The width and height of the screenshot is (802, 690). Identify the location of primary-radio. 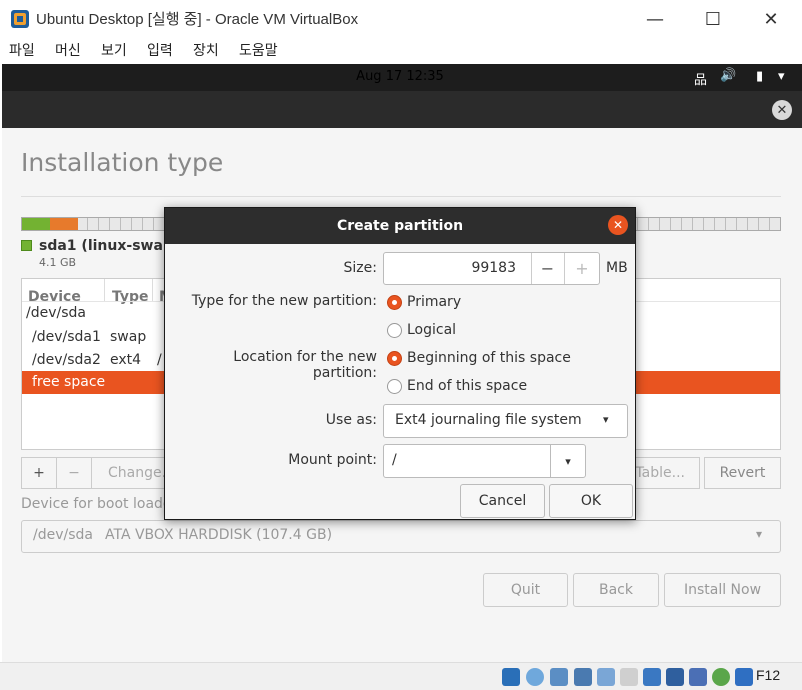
(394, 302).